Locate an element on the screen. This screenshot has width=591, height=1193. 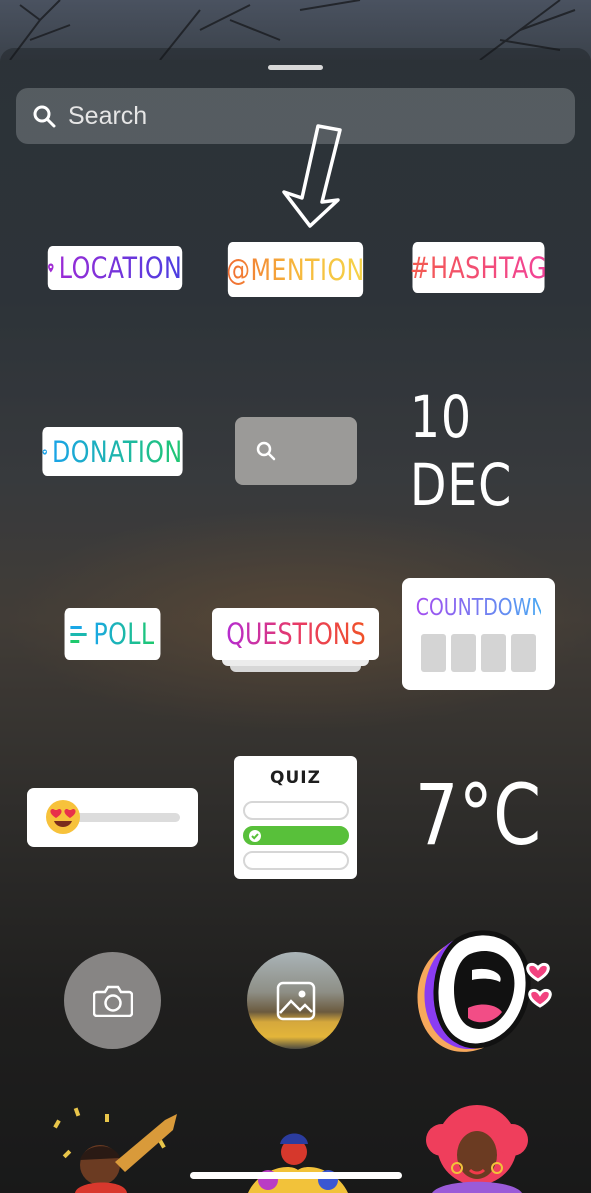
camera-sticker-button is located at coordinates (112, 1000).